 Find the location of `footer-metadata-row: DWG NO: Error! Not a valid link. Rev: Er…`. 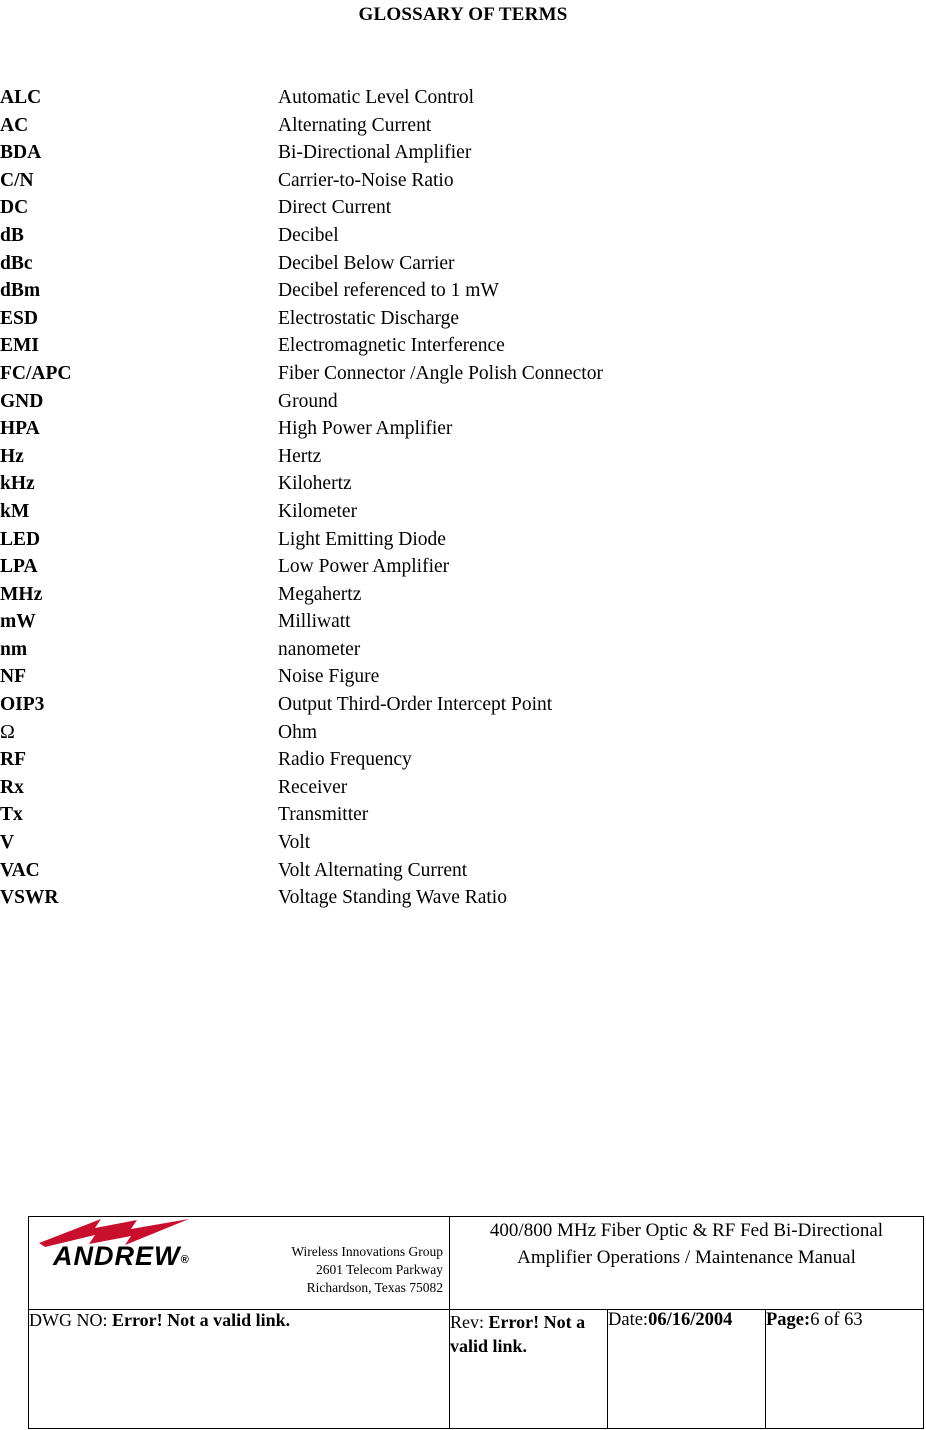

footer-metadata-row: DWG NO: Error! Not a valid link. Rev: Er… is located at coordinates (476, 1369).